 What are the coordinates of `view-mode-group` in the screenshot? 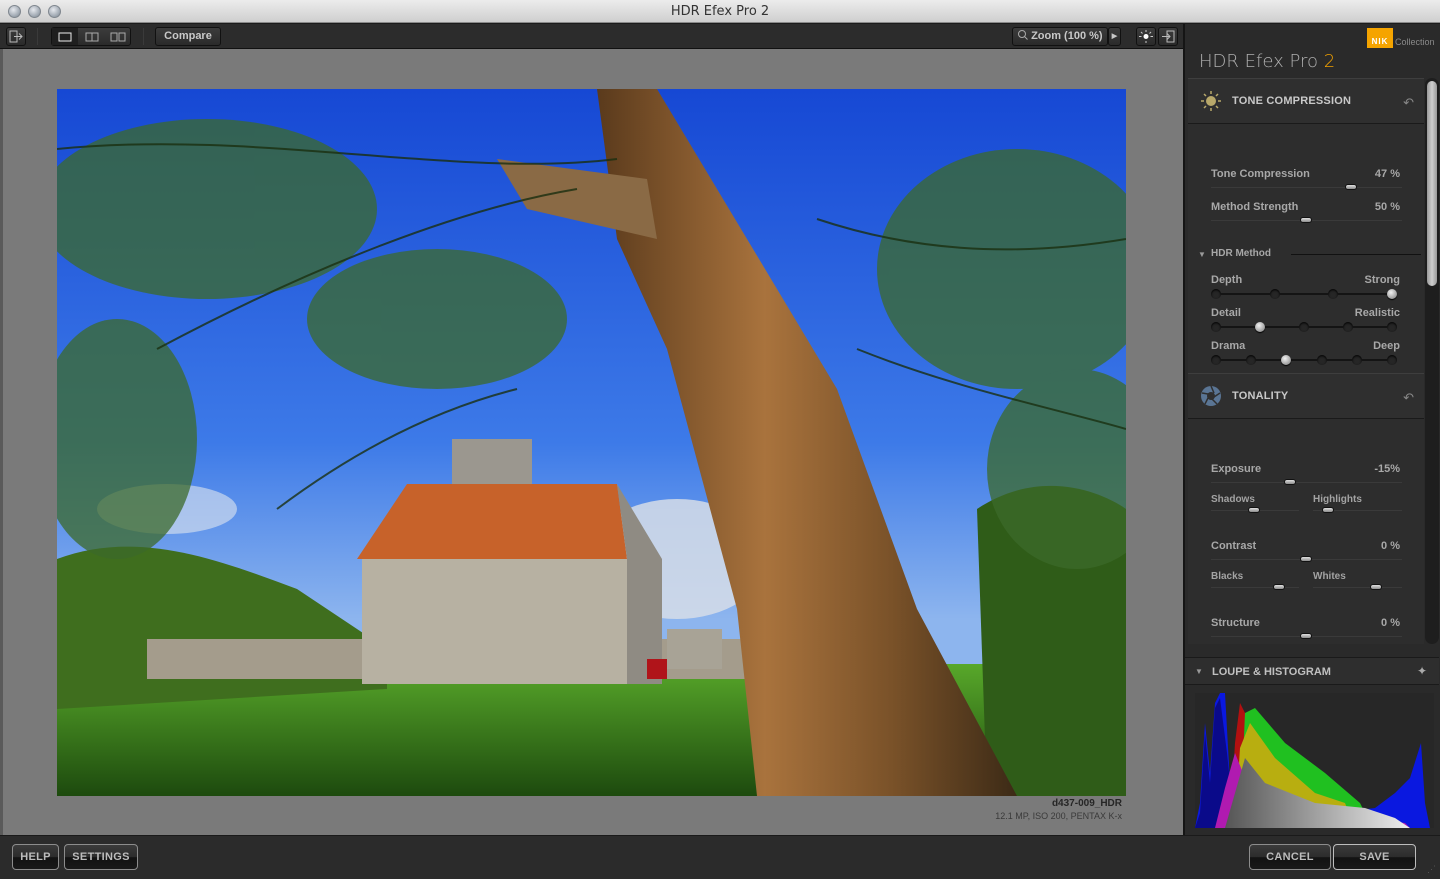 It's located at (91, 36).